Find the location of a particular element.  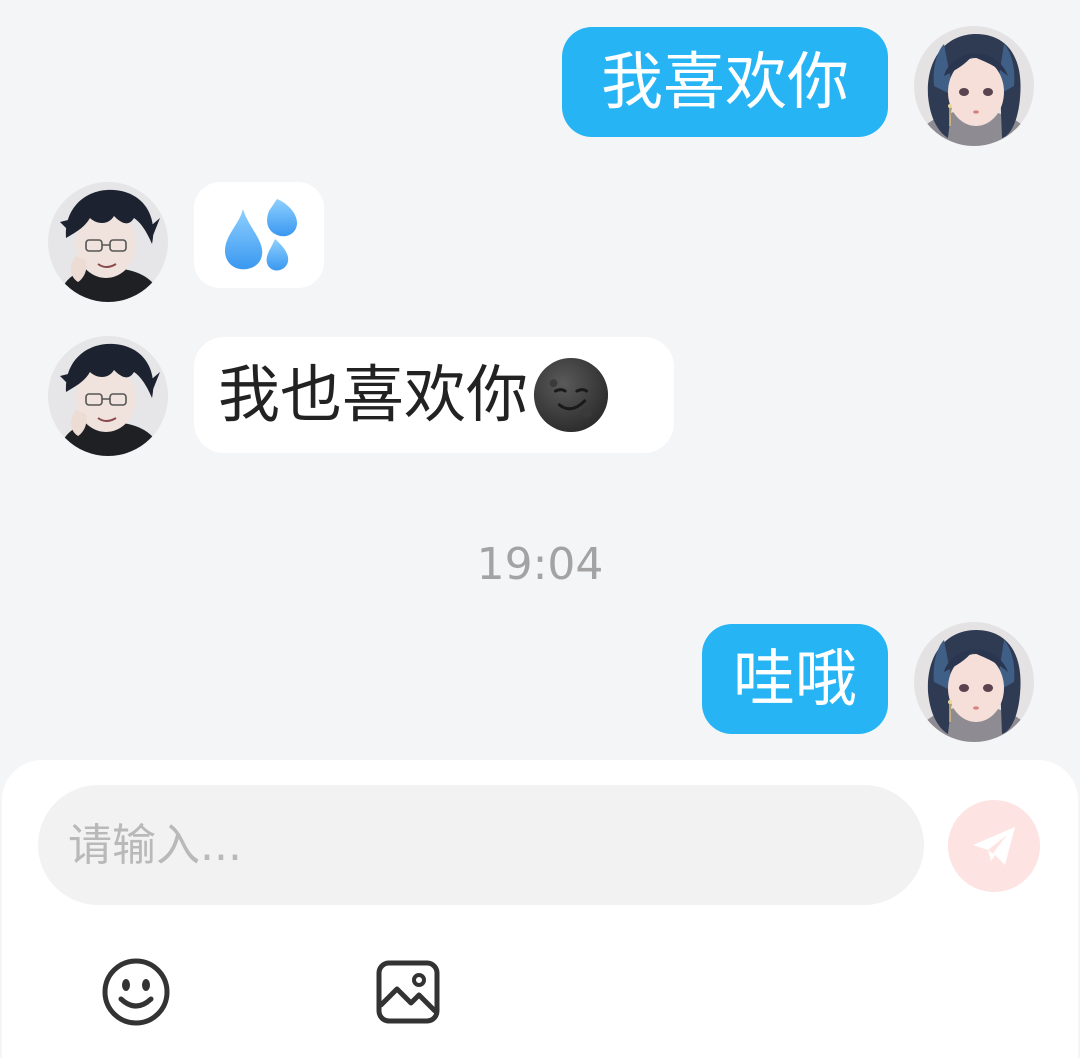

send-button is located at coordinates (994, 846).